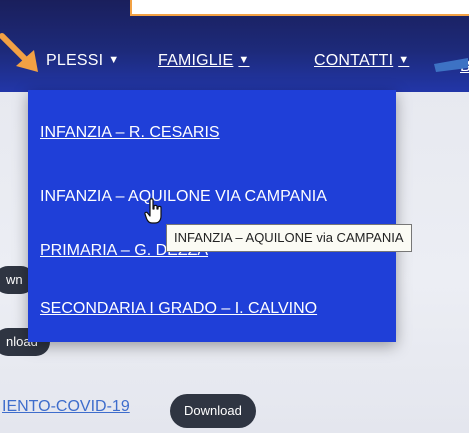 This screenshot has height=433, width=469. What do you see at coordinates (299, 8) in the screenshot?
I see `annotation-box` at bounding box center [299, 8].